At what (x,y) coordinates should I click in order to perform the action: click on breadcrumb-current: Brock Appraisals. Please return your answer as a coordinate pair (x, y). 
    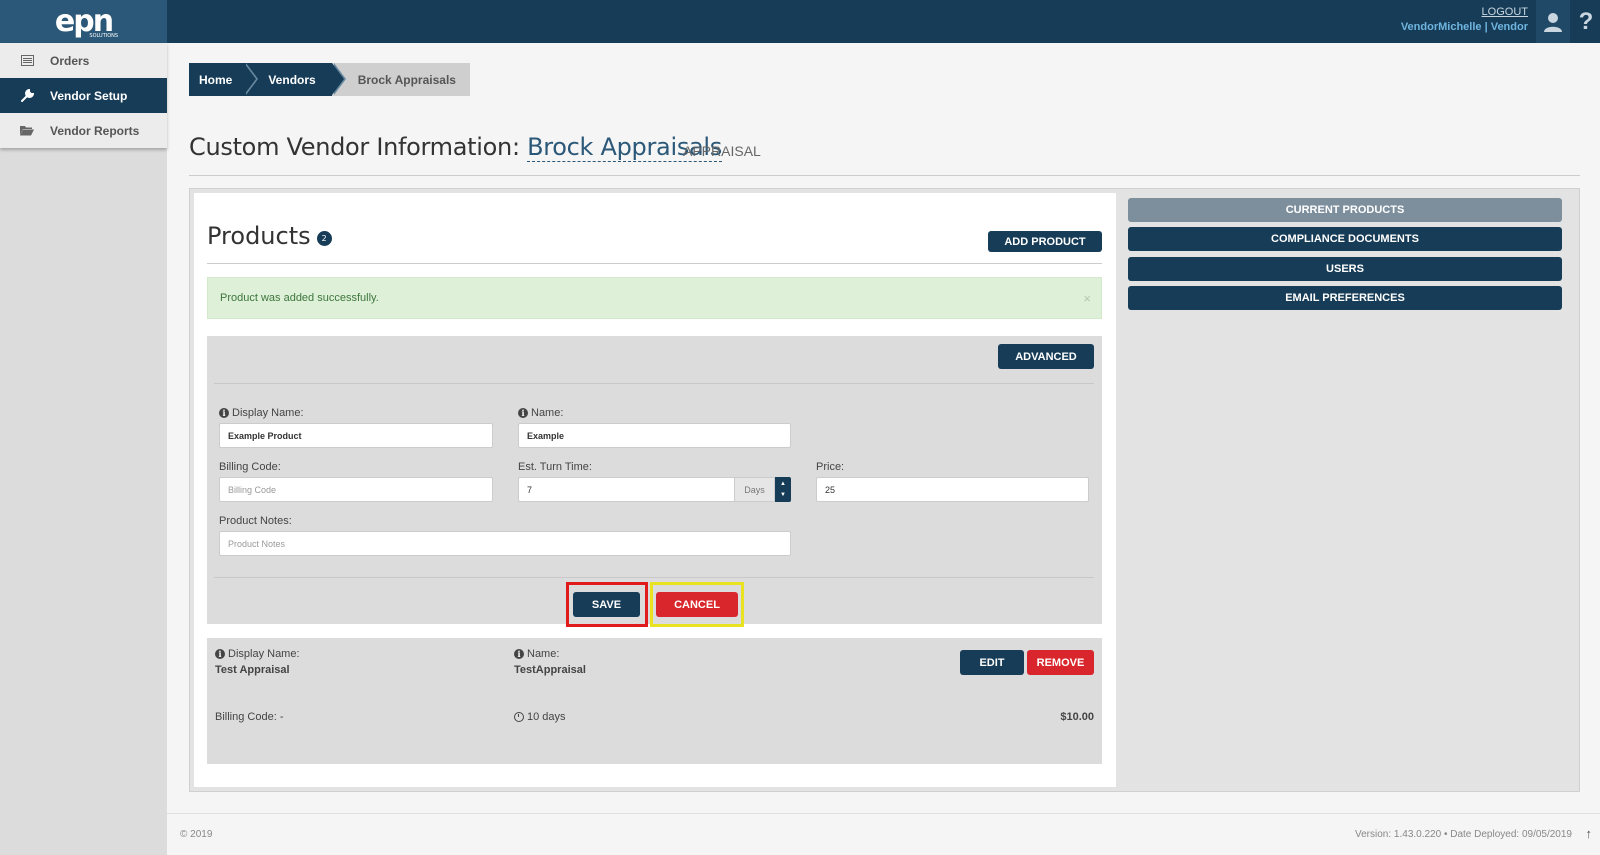
    Looking at the image, I should click on (400, 79).